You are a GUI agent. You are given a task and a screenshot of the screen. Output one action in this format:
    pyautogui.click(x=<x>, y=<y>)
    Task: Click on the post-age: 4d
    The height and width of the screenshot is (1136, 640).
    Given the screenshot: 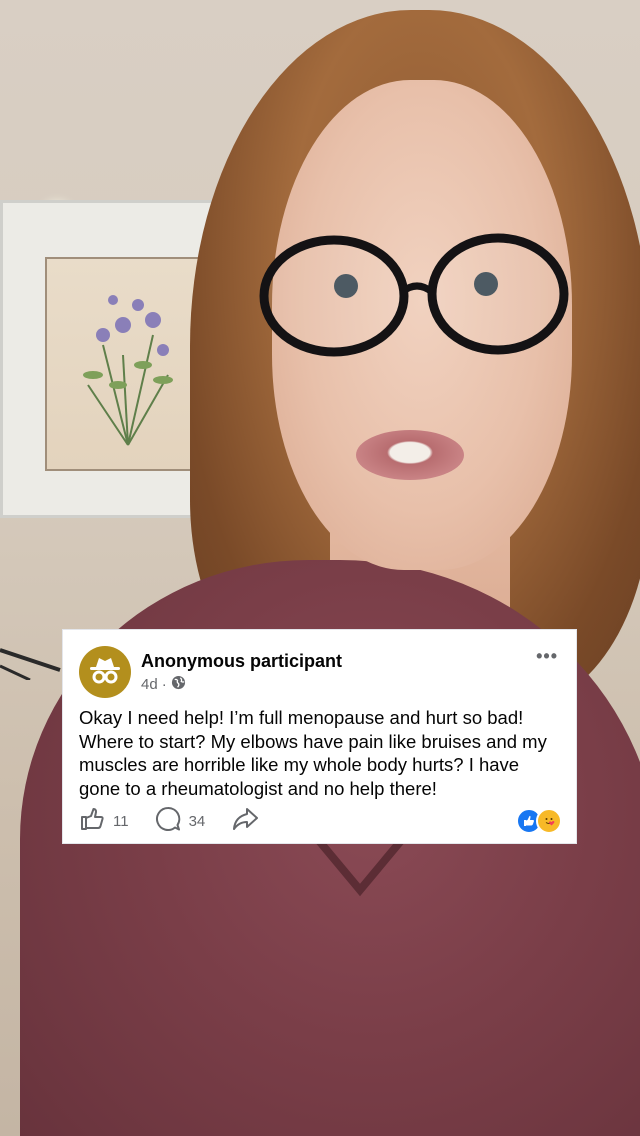 What is the action you would take?
    pyautogui.click(x=149, y=684)
    